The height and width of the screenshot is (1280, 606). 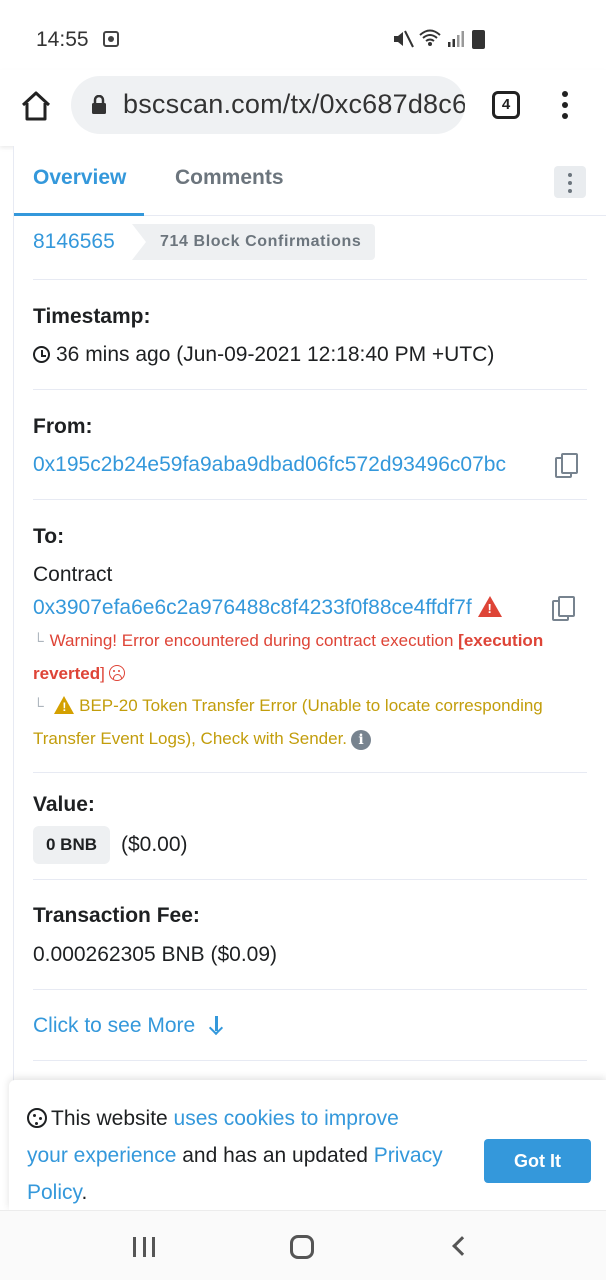 I want to click on timestamp-label: Timestamp:, so click(x=92, y=316).